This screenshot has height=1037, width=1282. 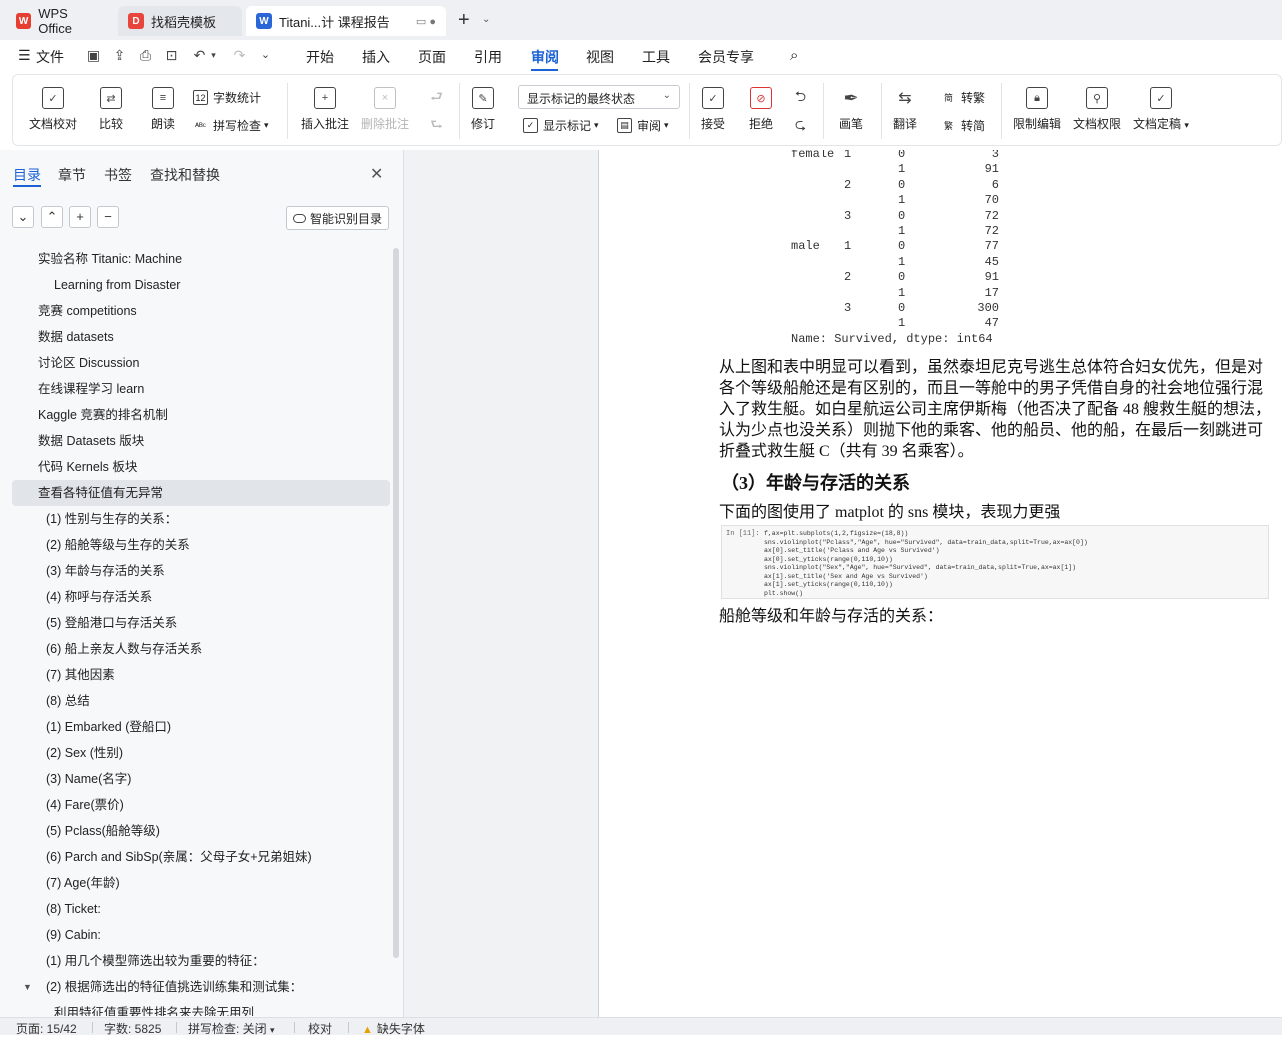 I want to click on toc-item: (4) Fare(票价), so click(x=201, y=805).